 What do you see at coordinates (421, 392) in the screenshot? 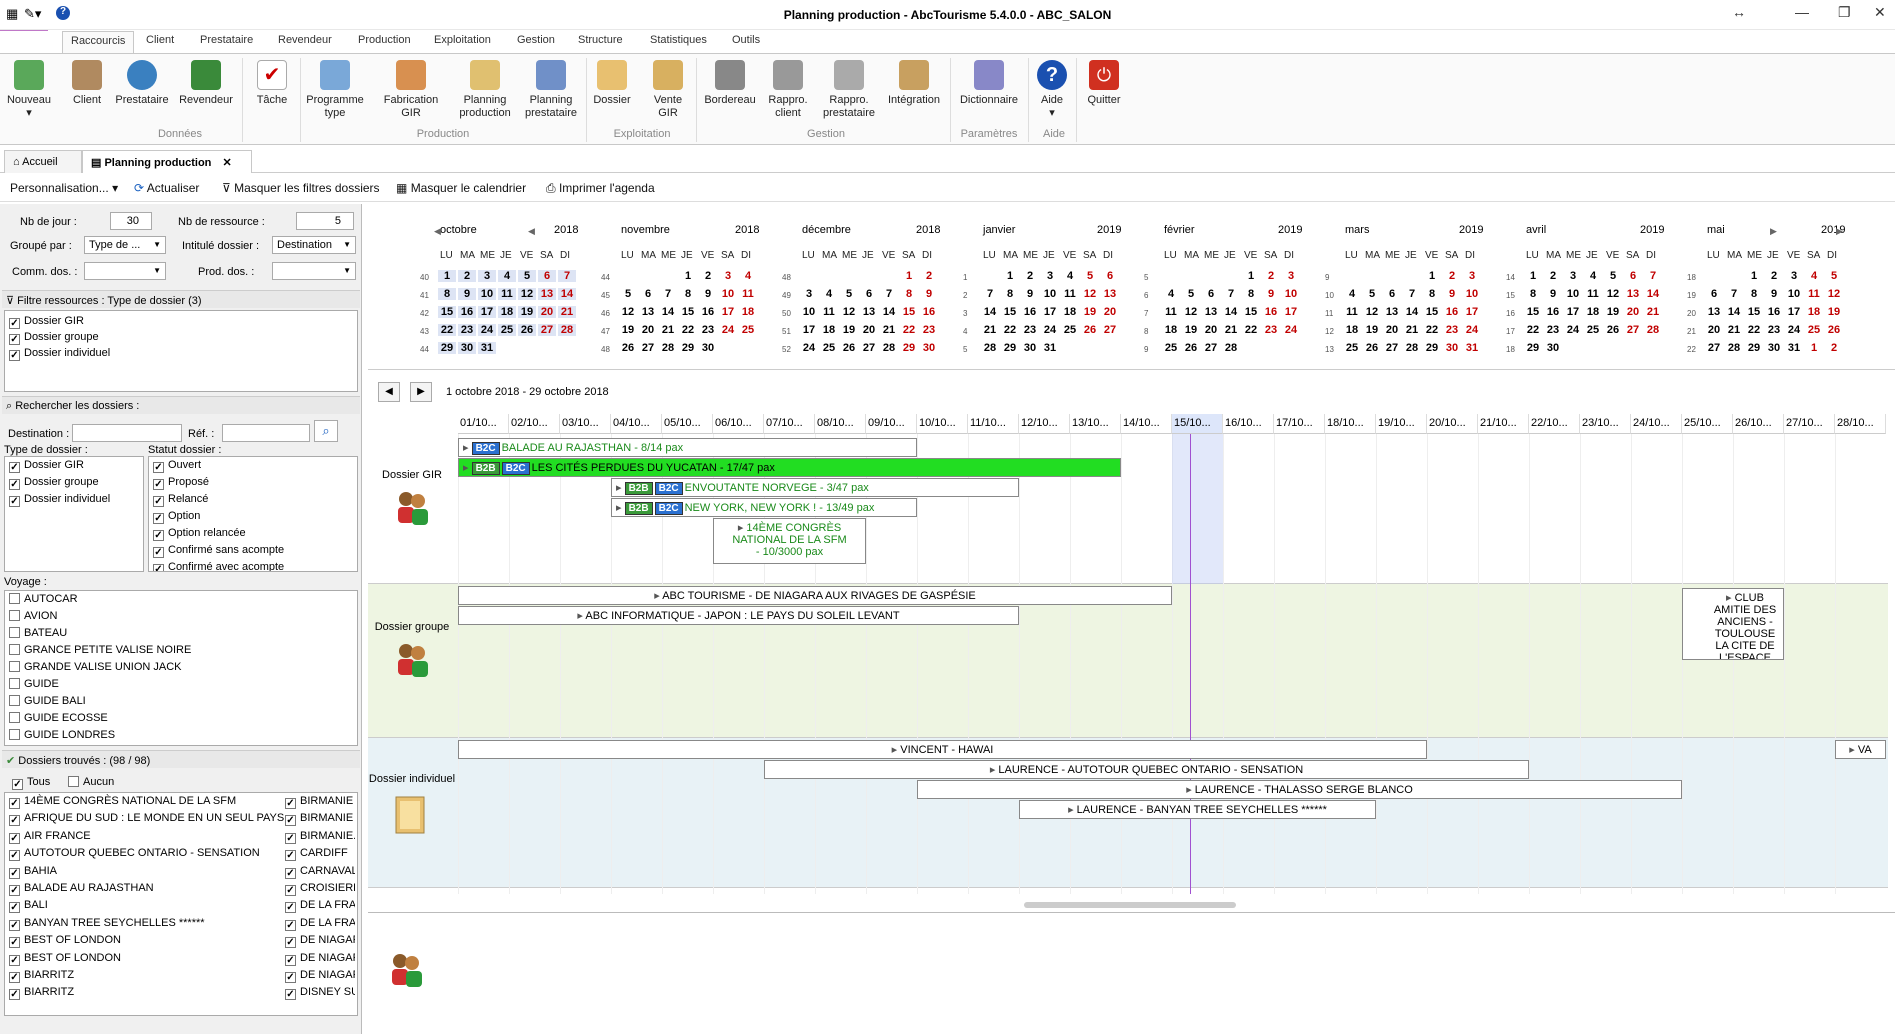
I see `next-button: ▶` at bounding box center [421, 392].